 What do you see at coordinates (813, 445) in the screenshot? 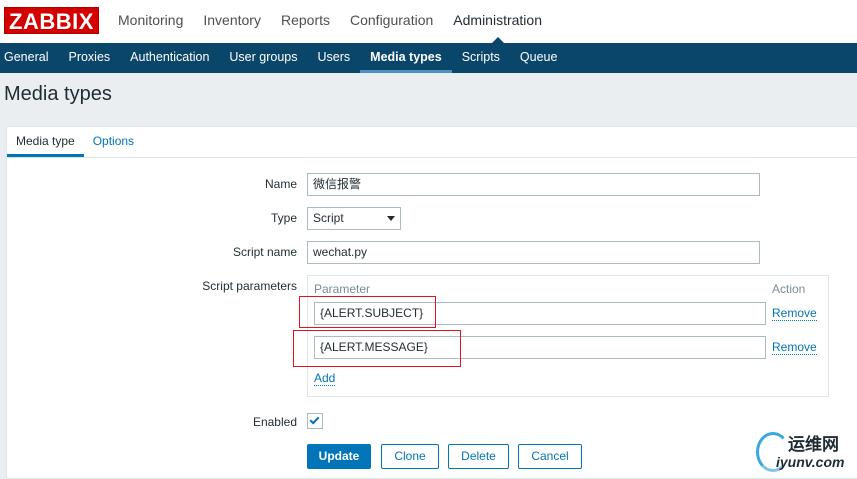
I see `watermark-text: 运维网` at bounding box center [813, 445].